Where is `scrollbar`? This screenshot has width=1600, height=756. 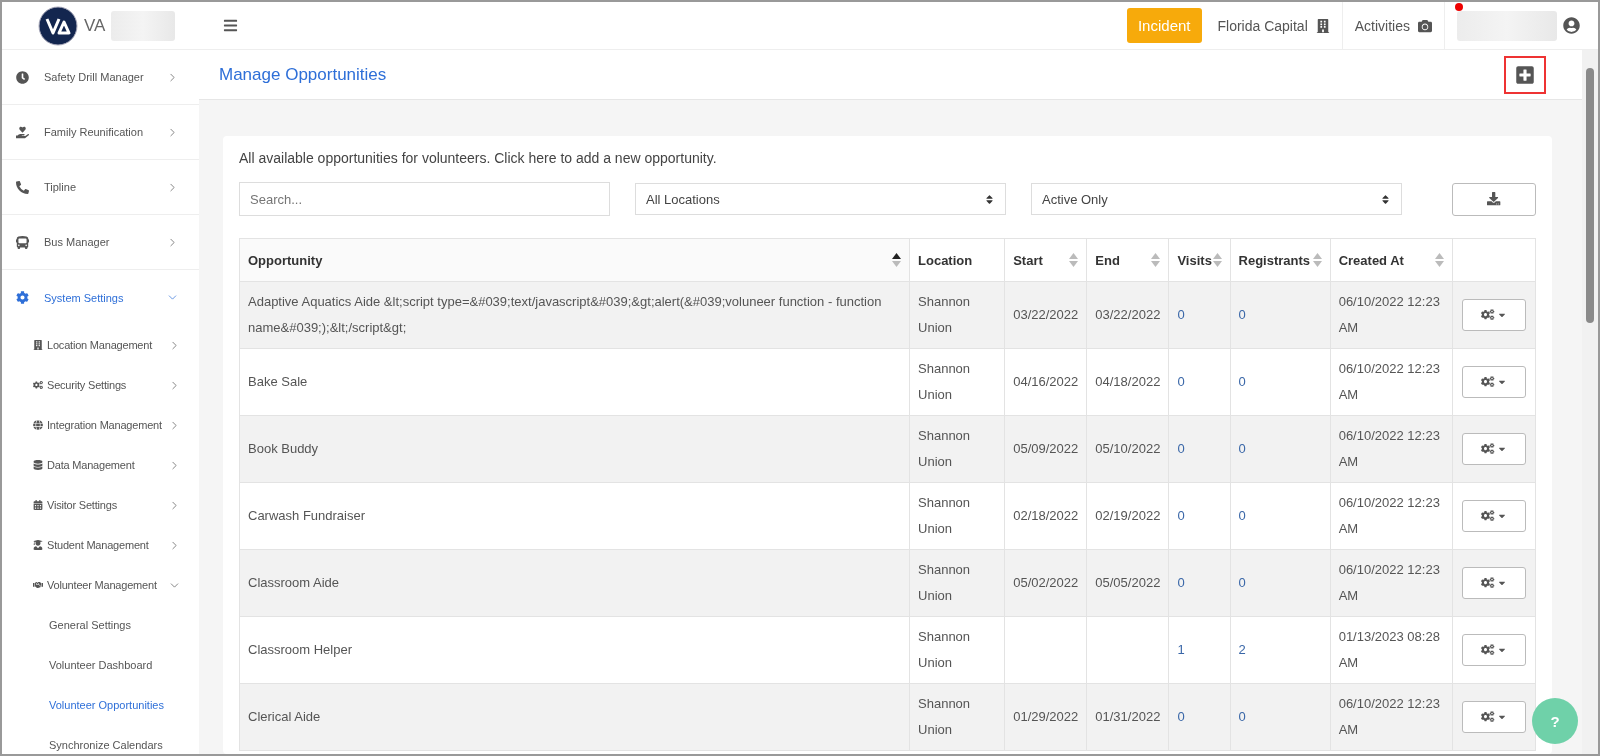
scrollbar is located at coordinates (1590, 402).